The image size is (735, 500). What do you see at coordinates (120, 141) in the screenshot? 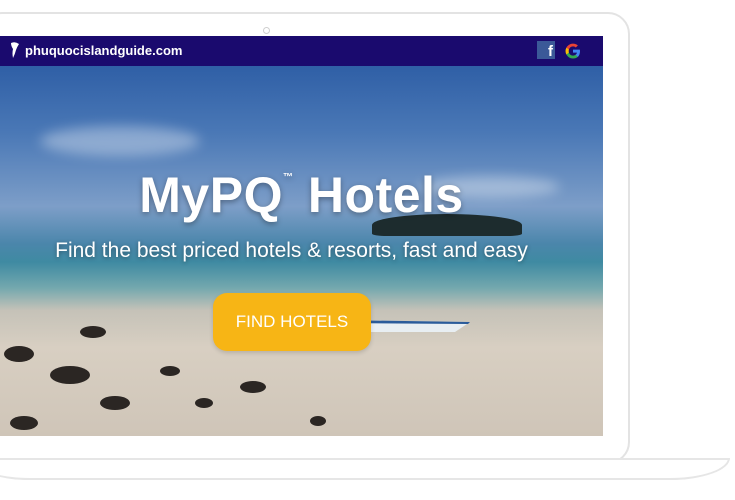
I see `cloud-shape` at bounding box center [120, 141].